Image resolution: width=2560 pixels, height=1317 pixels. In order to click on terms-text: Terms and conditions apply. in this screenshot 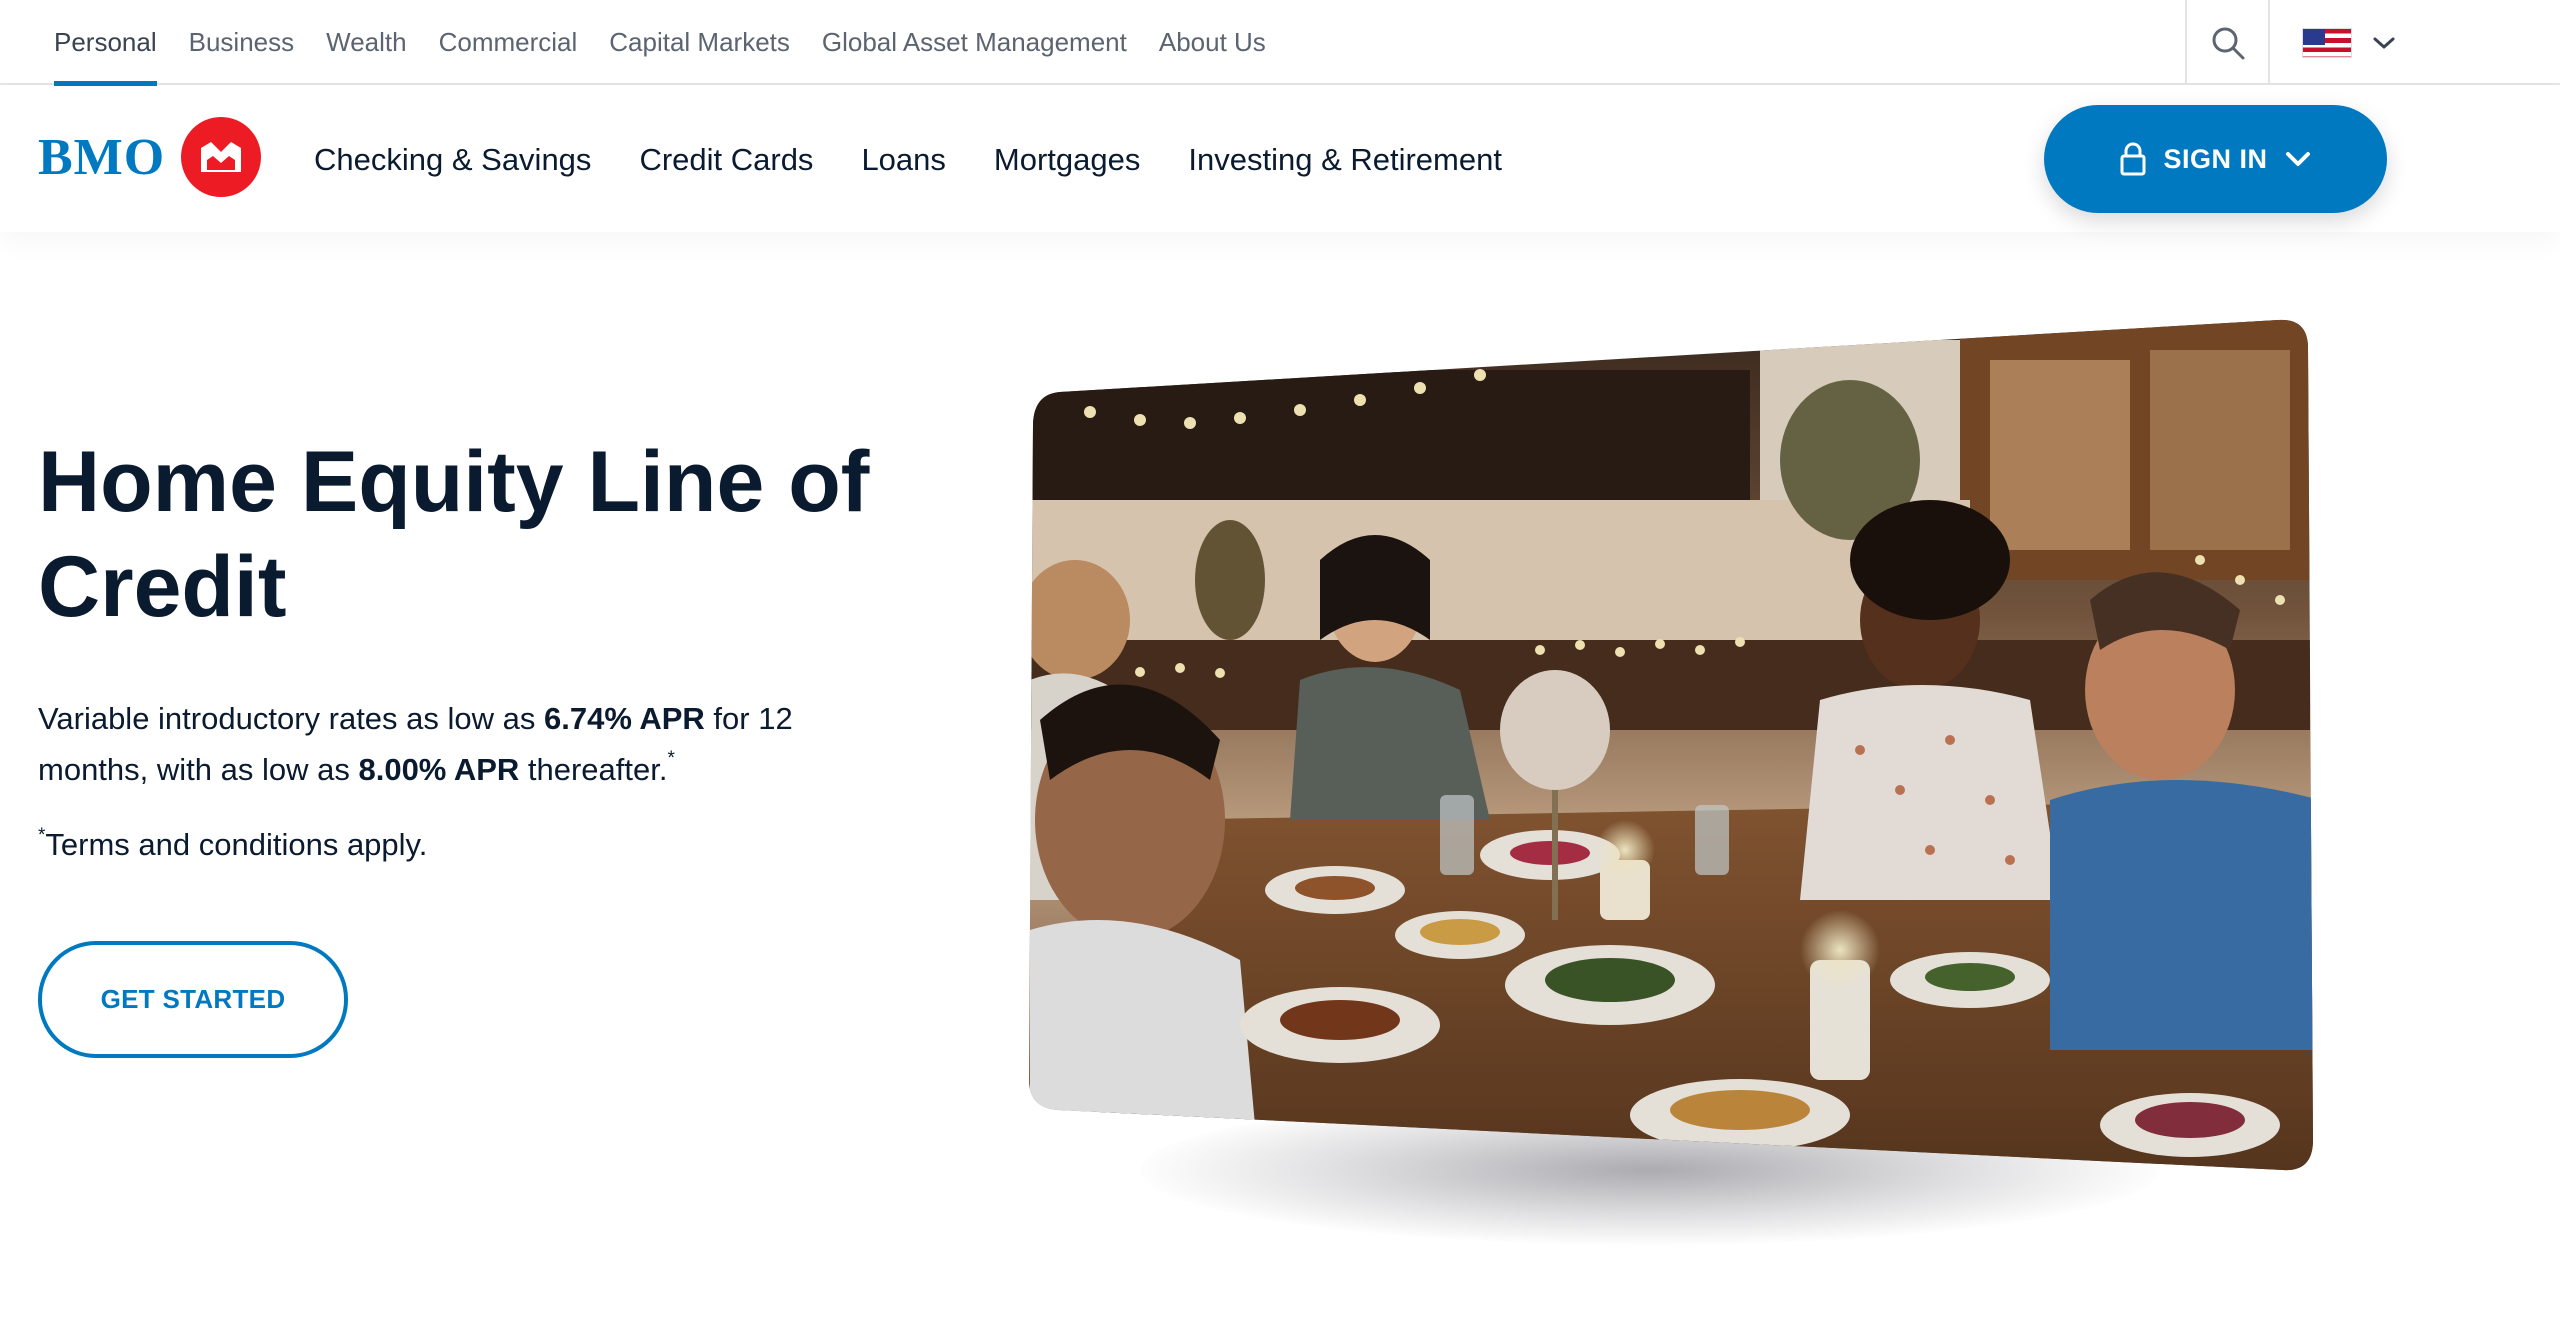, I will do `click(236, 844)`.